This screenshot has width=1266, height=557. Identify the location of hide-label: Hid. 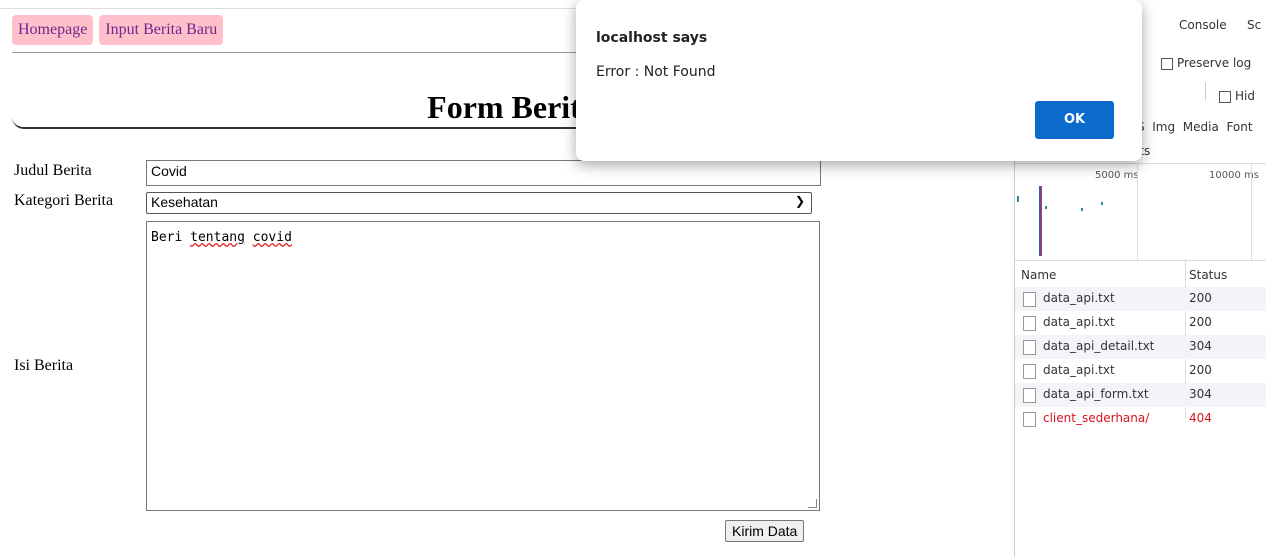
(1245, 96).